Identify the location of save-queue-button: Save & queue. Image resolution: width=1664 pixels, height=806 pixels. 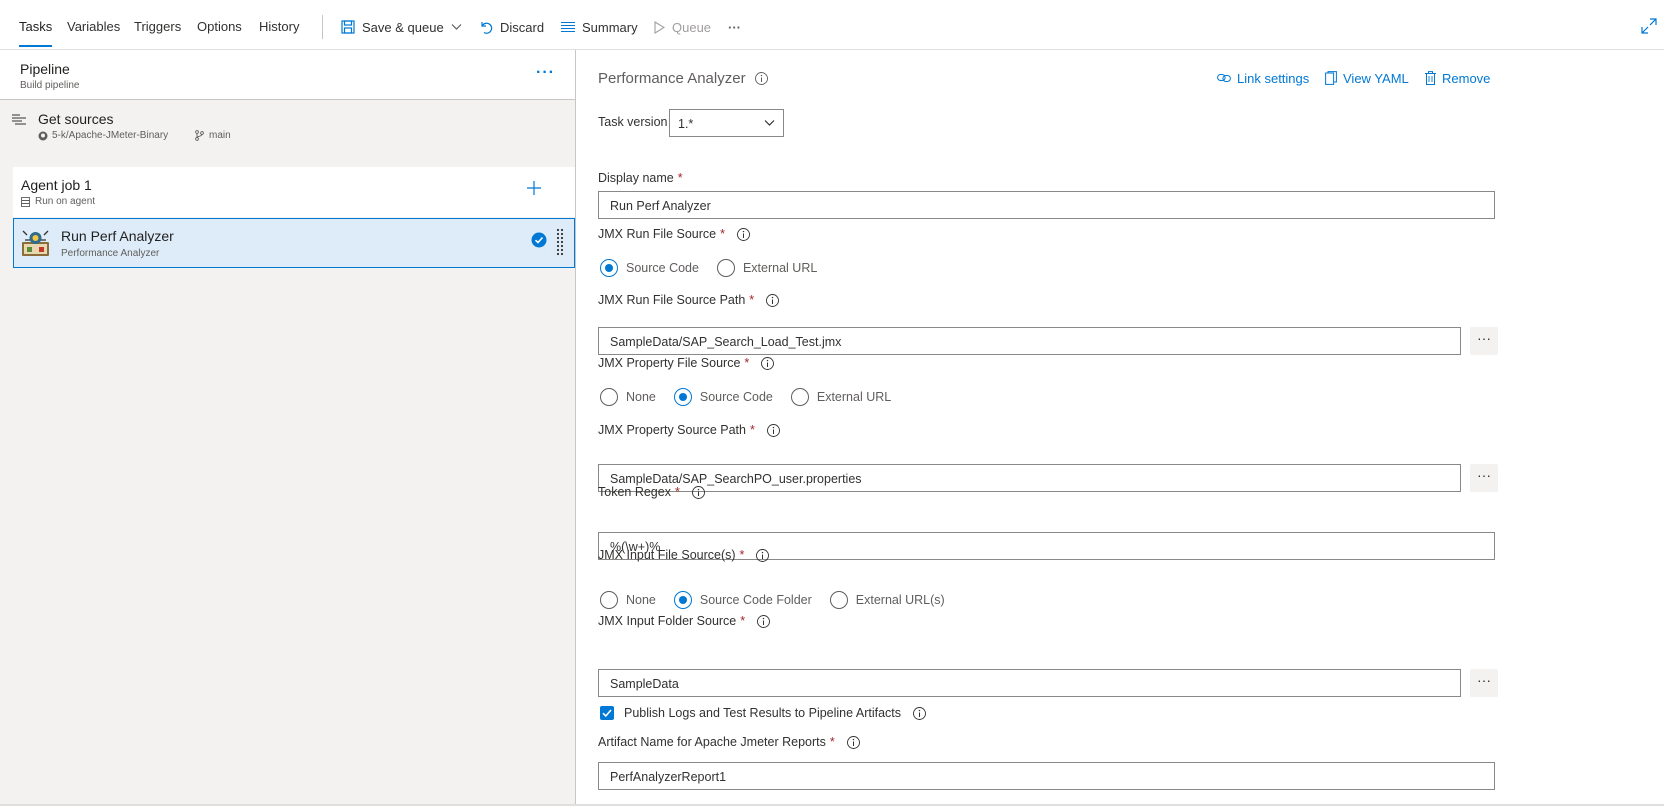
(401, 27).